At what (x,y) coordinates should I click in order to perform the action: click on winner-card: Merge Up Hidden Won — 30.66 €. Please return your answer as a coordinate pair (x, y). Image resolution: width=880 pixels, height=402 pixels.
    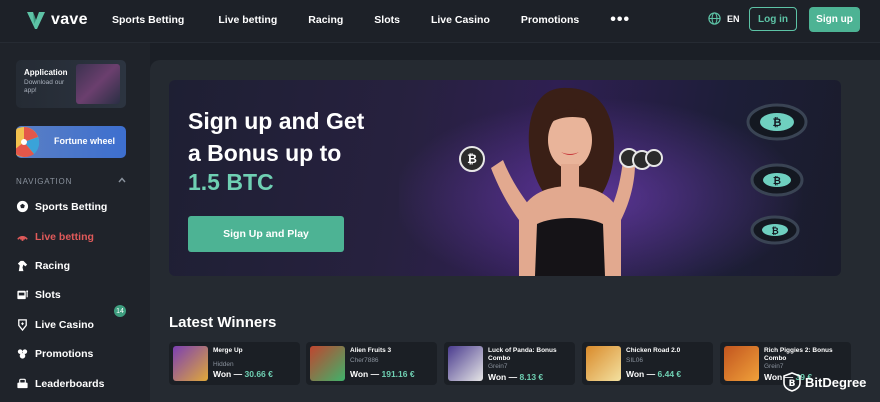
    Looking at the image, I should click on (234, 363).